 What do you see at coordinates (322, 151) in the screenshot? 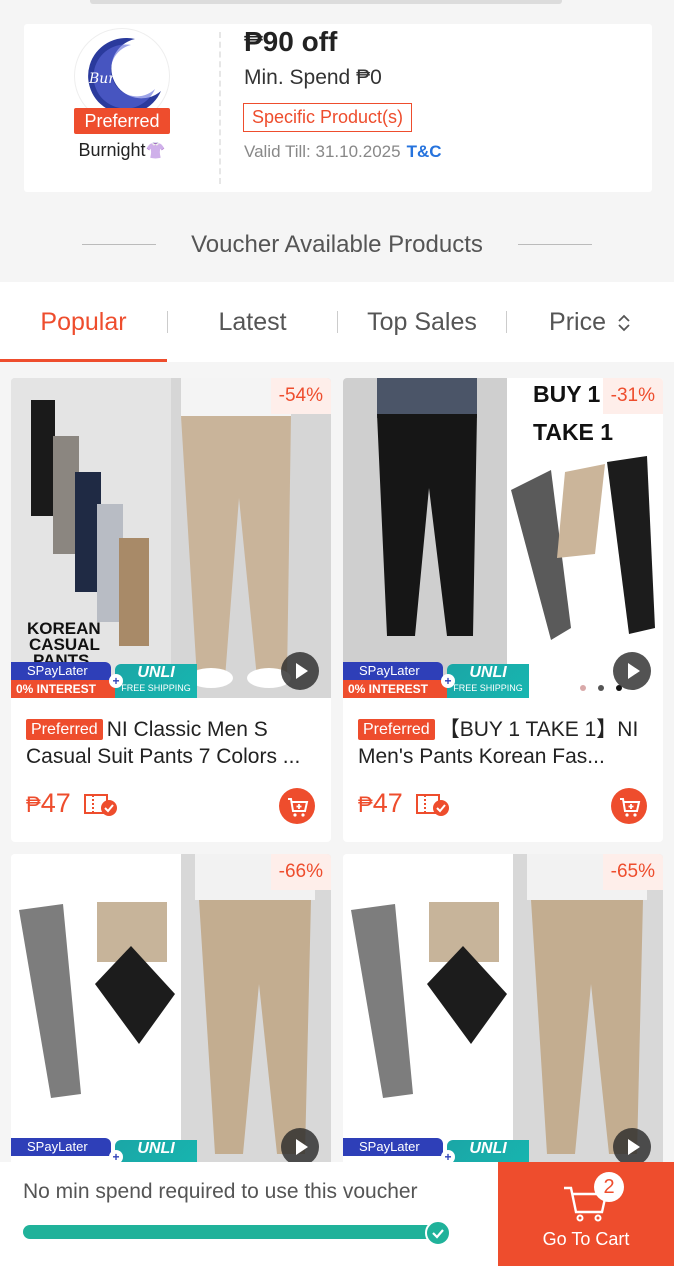
I see `voucher-valid-text: Valid Till: 31.10.2025` at bounding box center [322, 151].